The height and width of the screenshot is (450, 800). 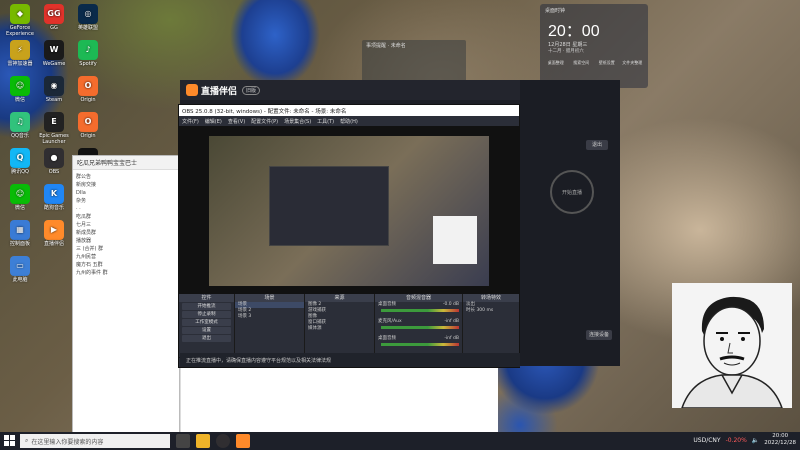 I want to click on clock-shortcuts: 桌面整理 搜索空间 壁纸设置 文件夹整理, so click(x=594, y=60).